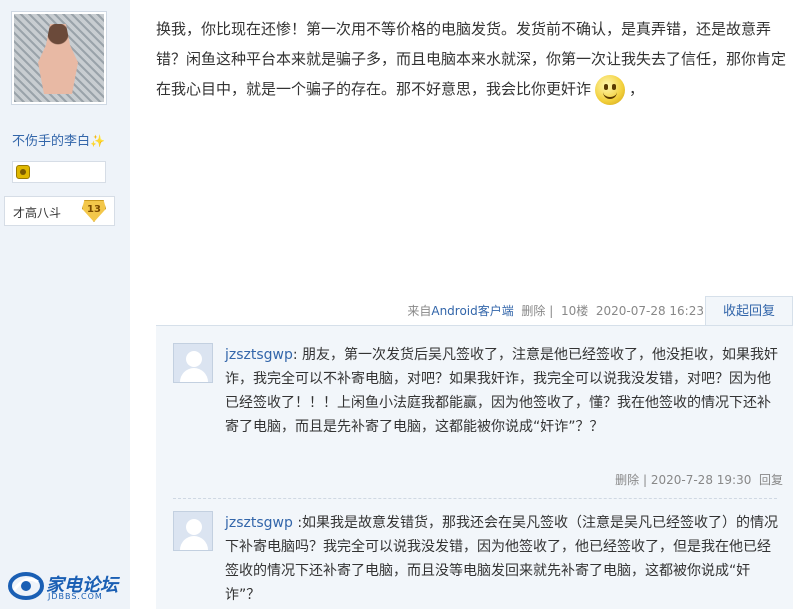 This screenshot has width=800, height=609. I want to click on user-level: 才高八斗 13, so click(59, 211).